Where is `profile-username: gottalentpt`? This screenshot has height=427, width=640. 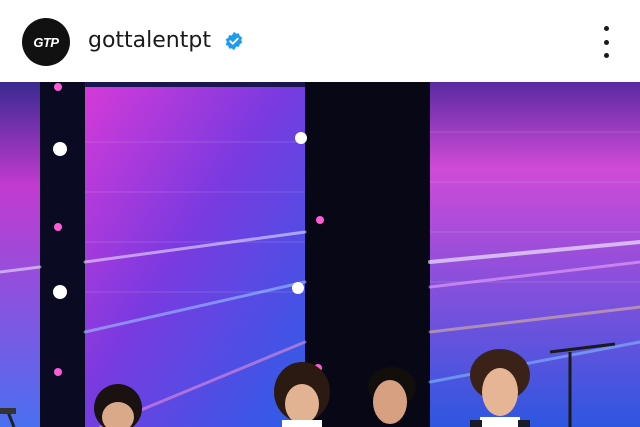 profile-username: gottalentpt is located at coordinates (149, 40).